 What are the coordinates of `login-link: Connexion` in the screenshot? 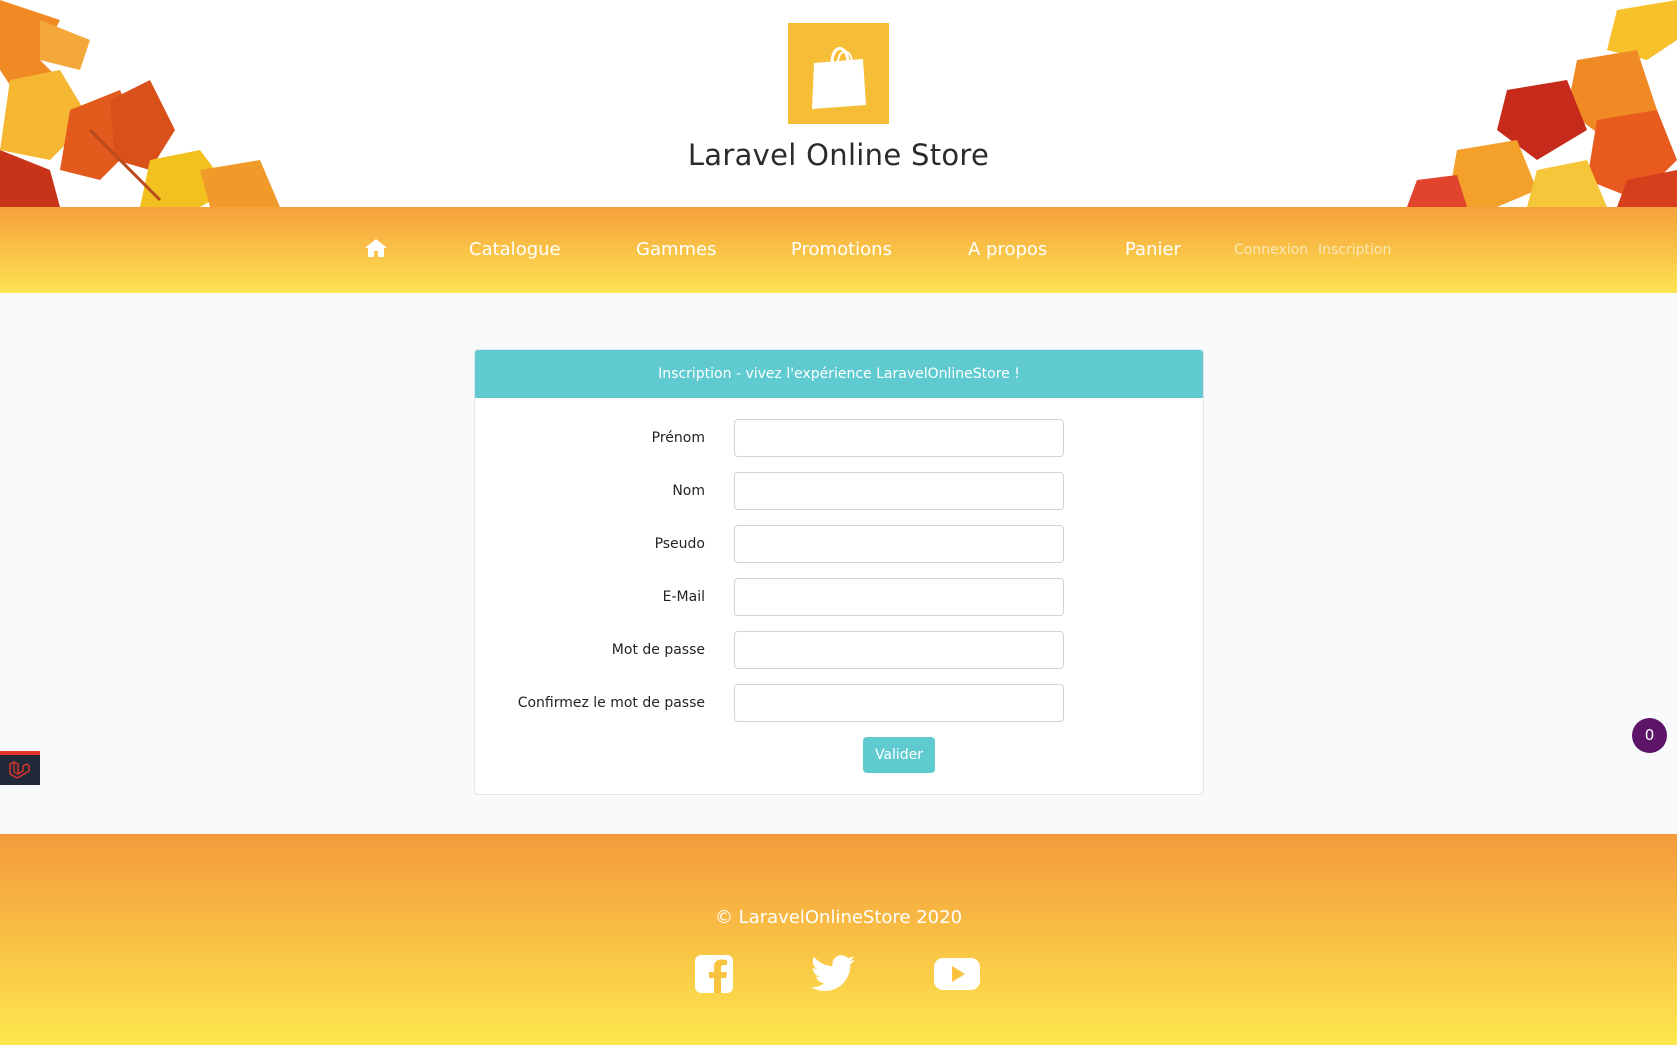 It's located at (1271, 250).